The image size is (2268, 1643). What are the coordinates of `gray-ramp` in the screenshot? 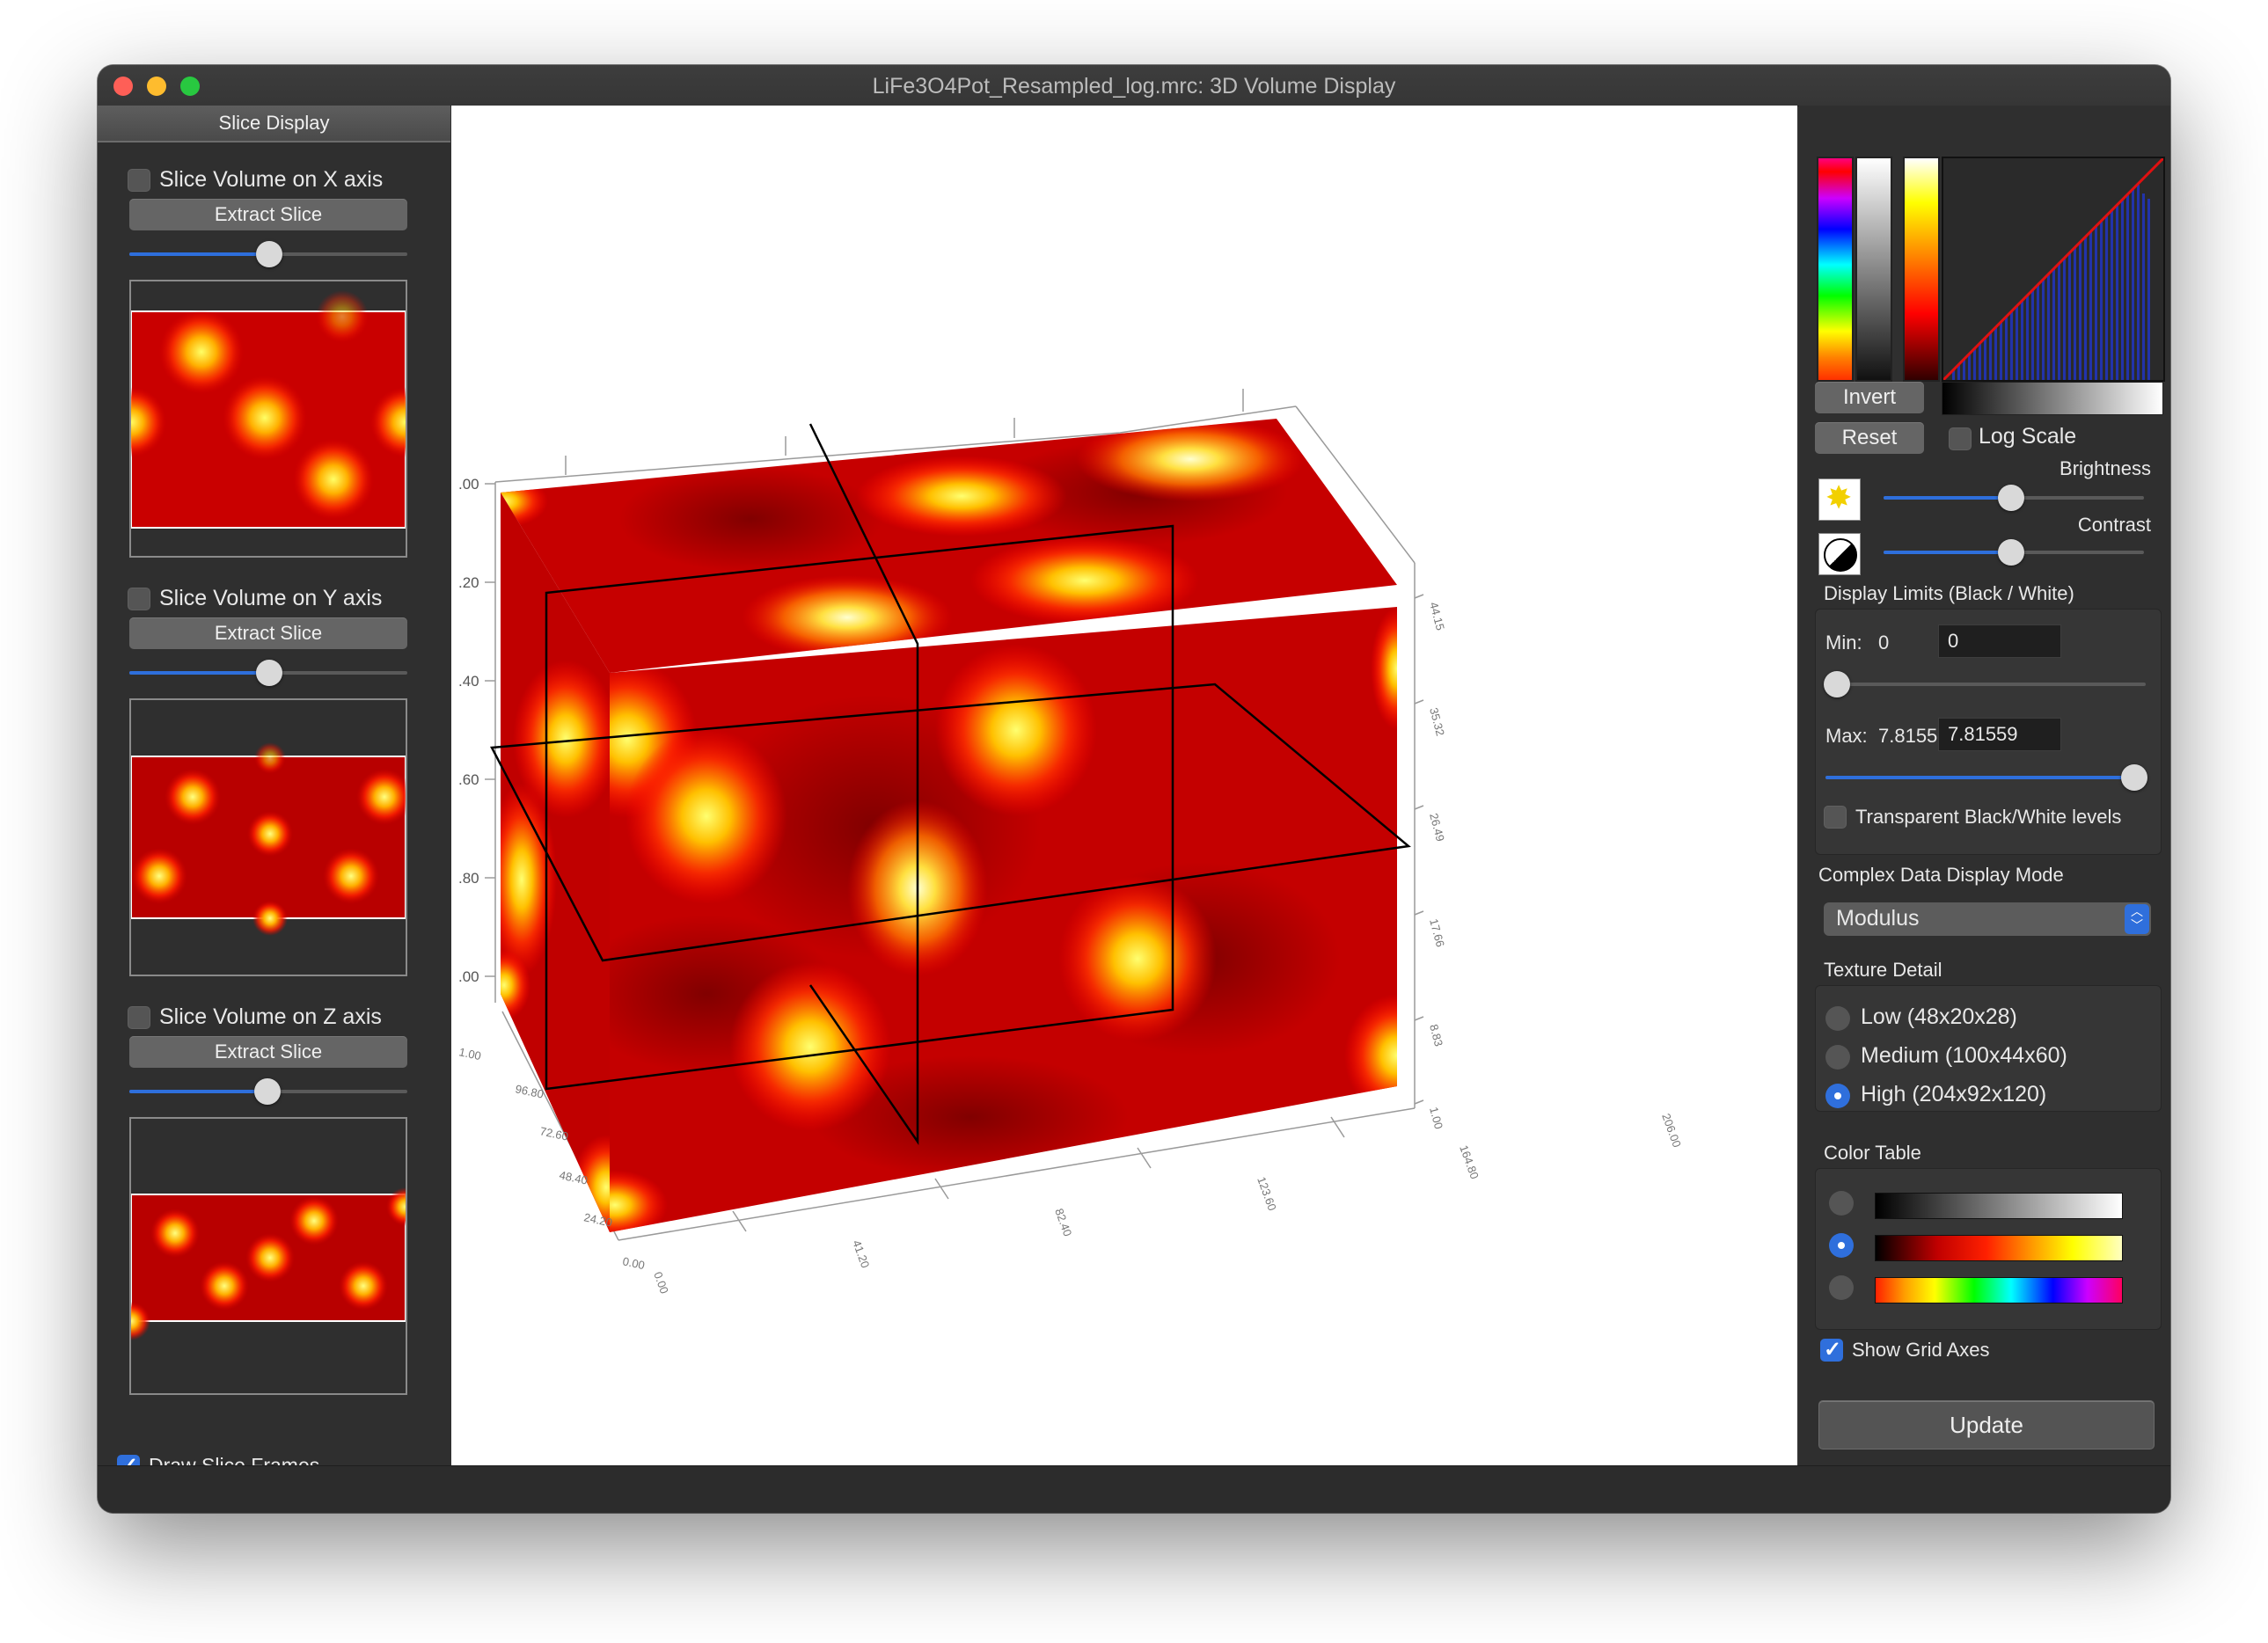 It's located at (2052, 398).